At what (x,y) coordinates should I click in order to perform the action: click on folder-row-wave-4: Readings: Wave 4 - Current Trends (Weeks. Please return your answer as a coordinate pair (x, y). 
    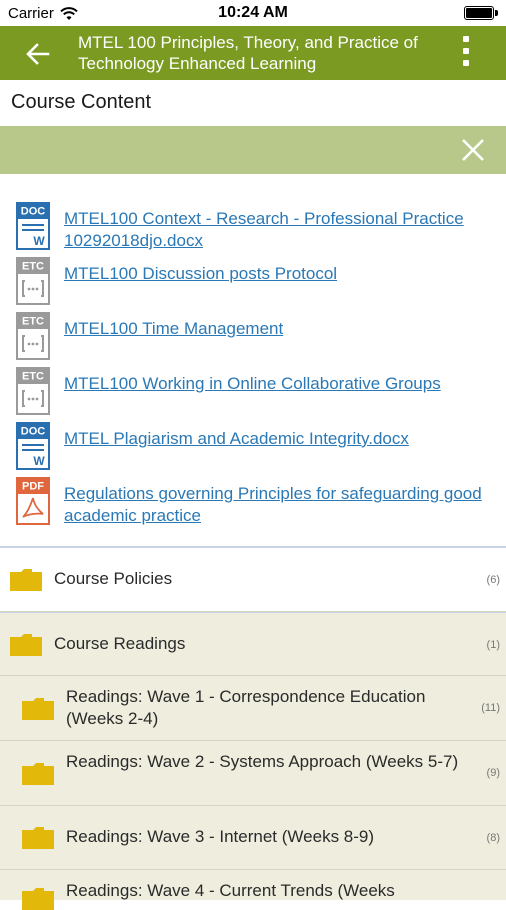
    Looking at the image, I should click on (253, 890).